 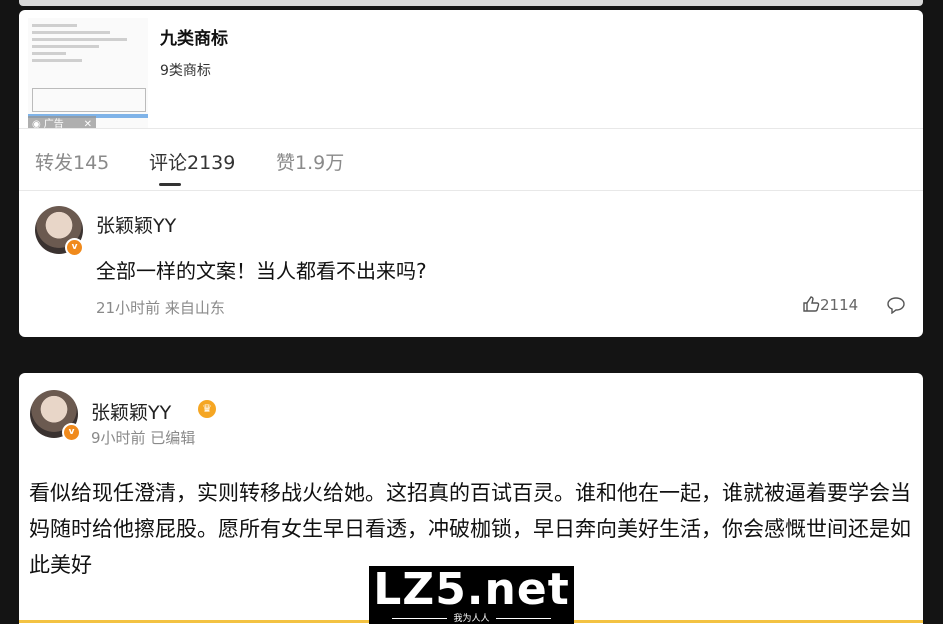 I want to click on ad-tag-label: 广告, so click(x=53, y=123).